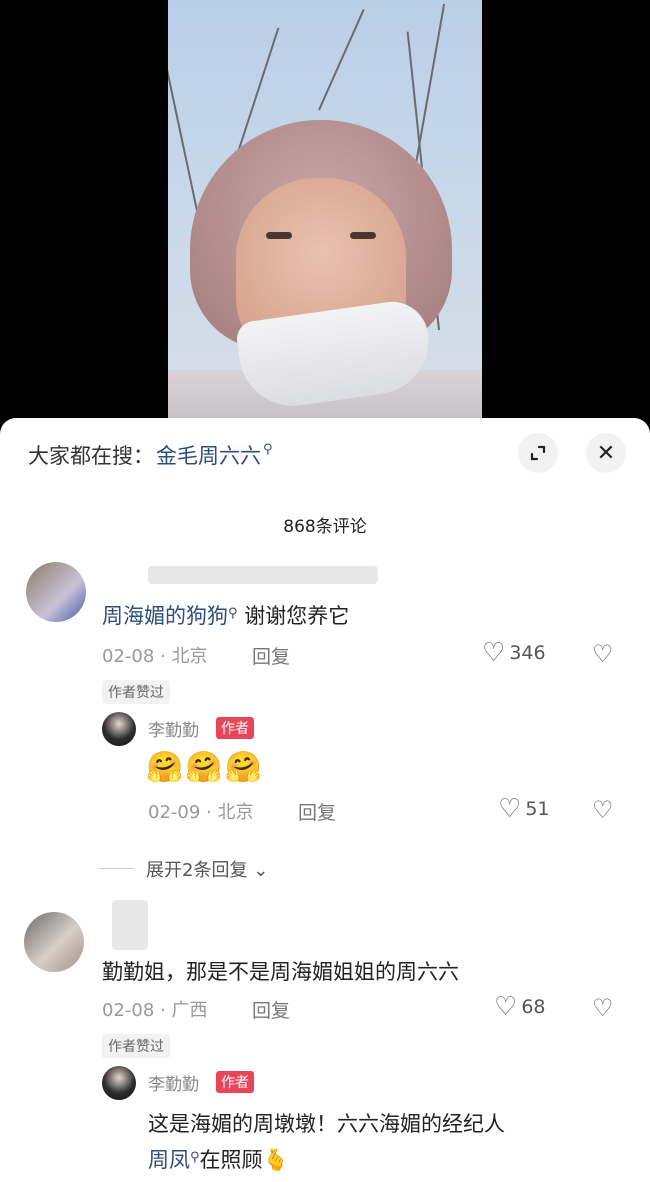 The image size is (650, 1182). I want to click on like-count: 51, so click(537, 809).